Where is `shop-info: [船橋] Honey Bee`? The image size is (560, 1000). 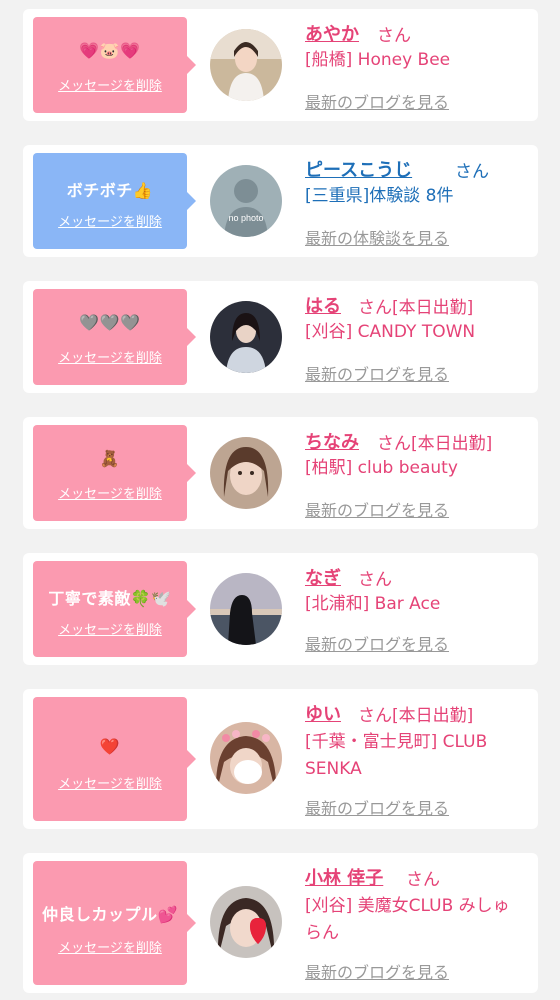
shop-info: [船橋] Honey Bee is located at coordinates (378, 60).